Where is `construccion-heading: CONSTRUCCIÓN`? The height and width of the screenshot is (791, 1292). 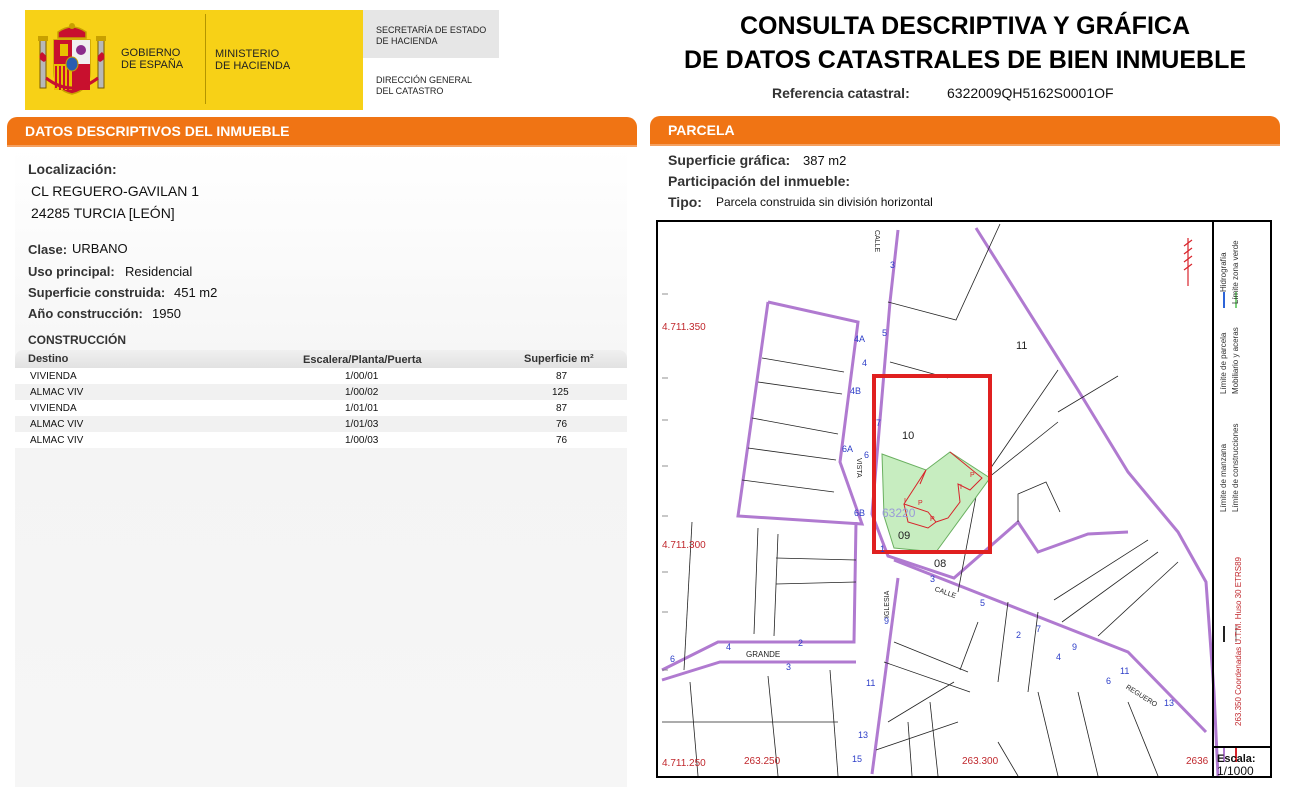 construccion-heading: CONSTRUCCIÓN is located at coordinates (77, 340).